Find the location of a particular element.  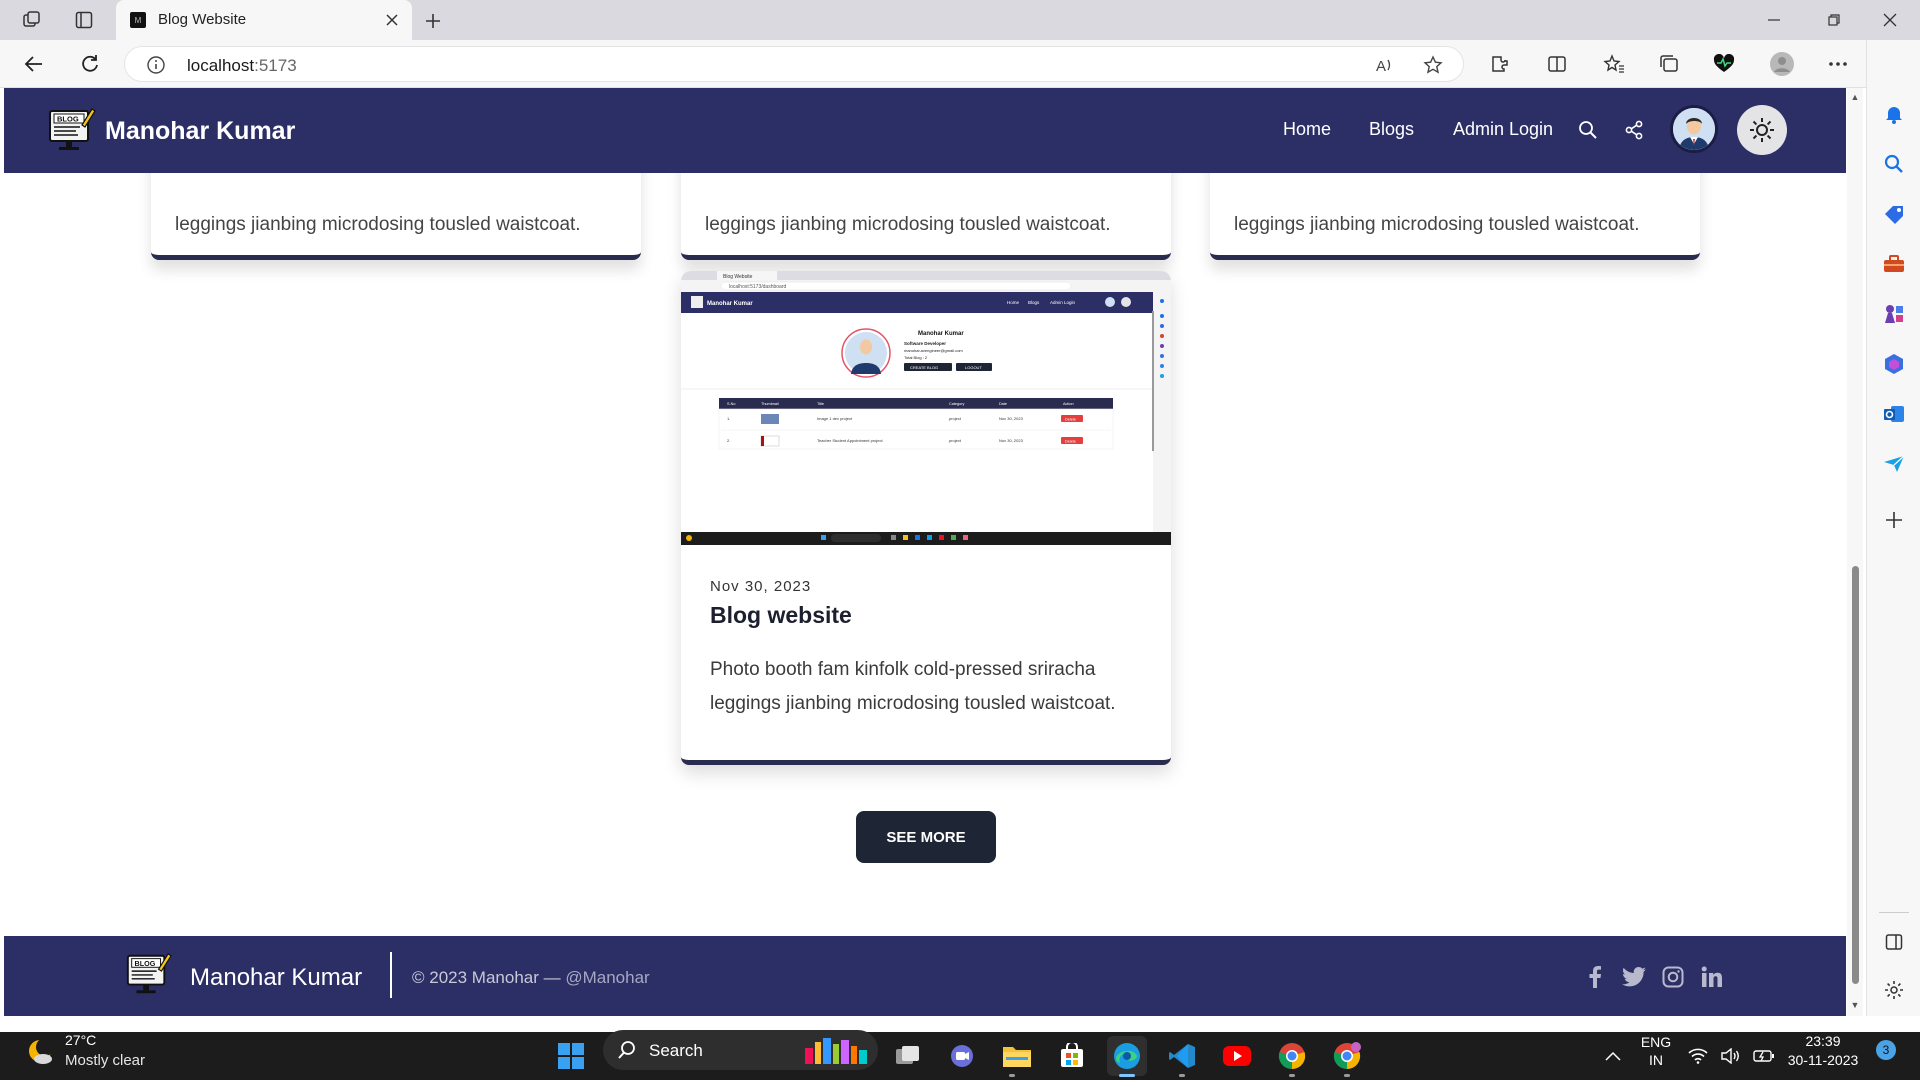

tab-actions-icon is located at coordinates (84, 20).